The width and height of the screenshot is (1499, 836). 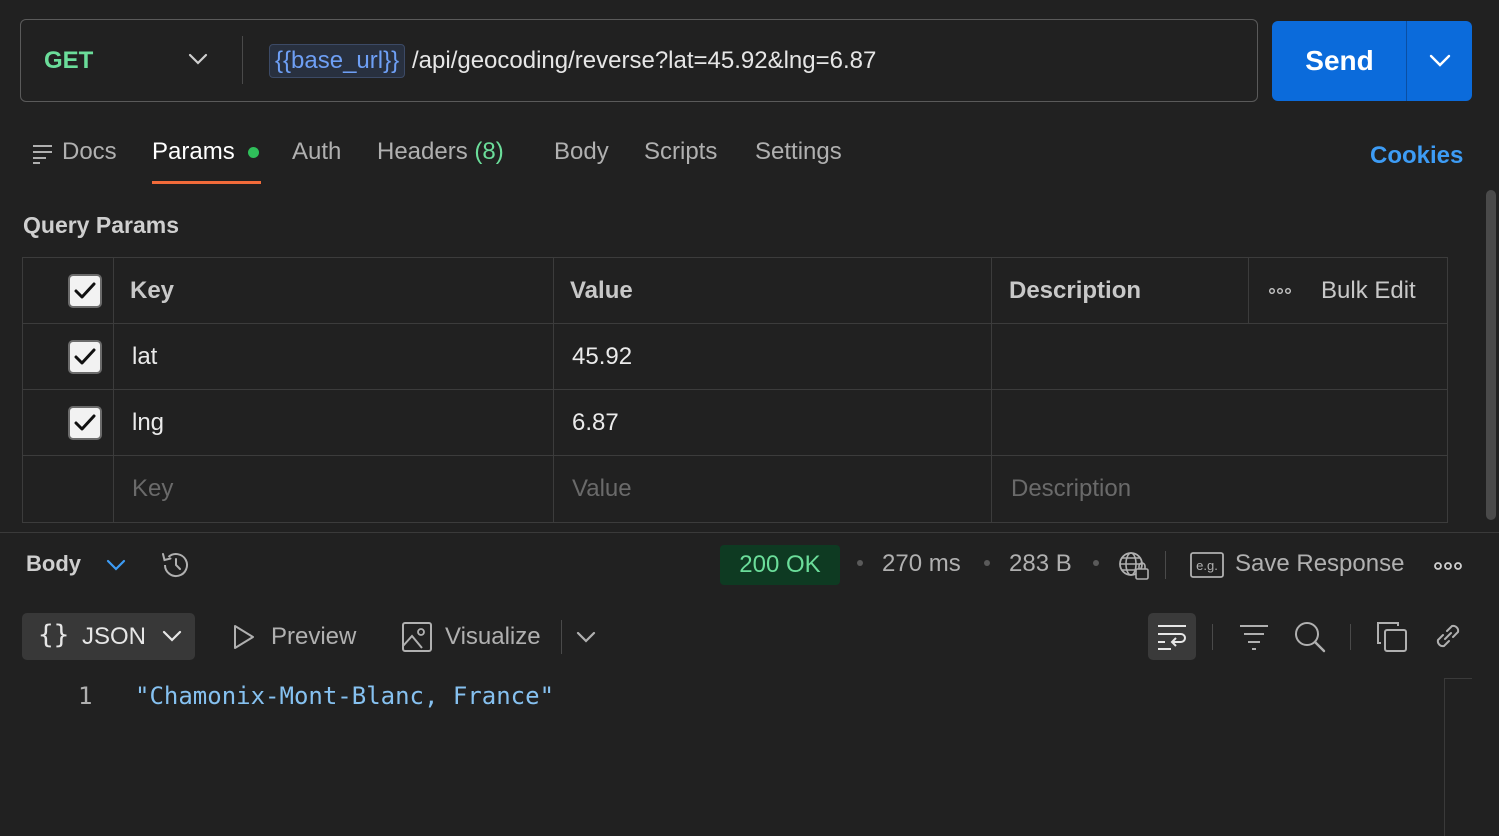 I want to click on braces-icon: {}, so click(x=54, y=635).